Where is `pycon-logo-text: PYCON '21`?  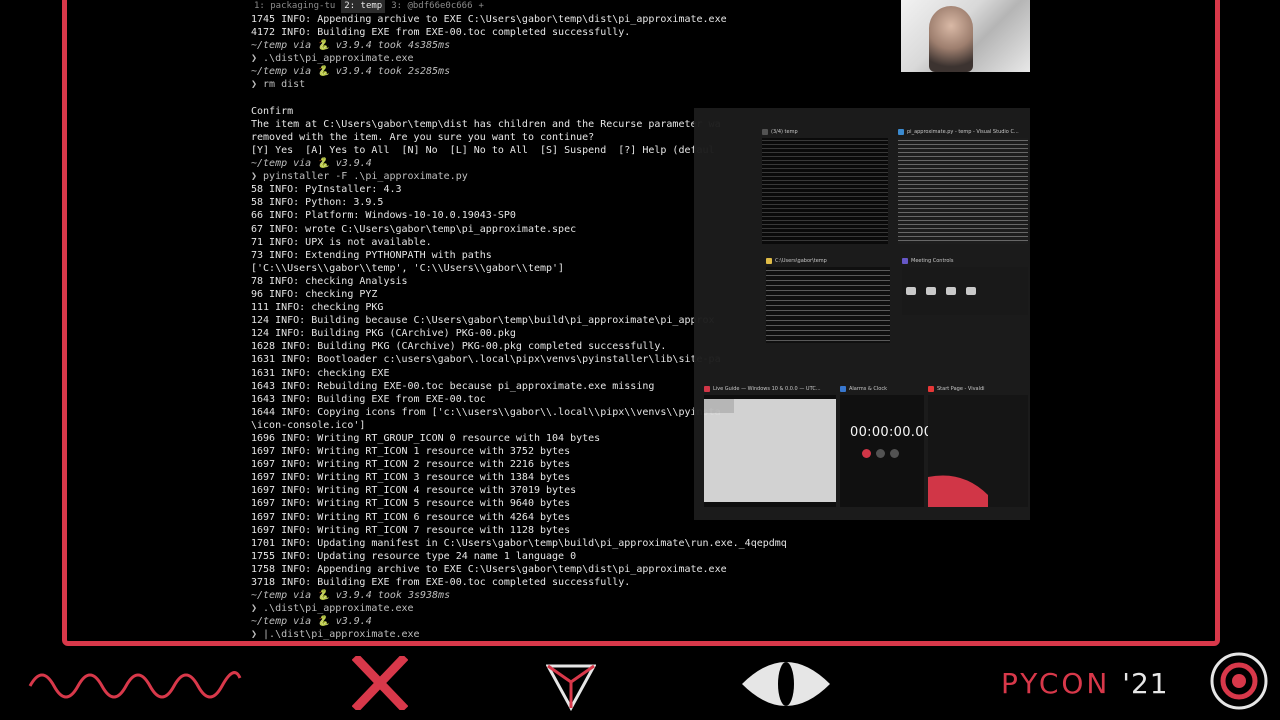 pycon-logo-text: PYCON '21 is located at coordinates (1085, 684).